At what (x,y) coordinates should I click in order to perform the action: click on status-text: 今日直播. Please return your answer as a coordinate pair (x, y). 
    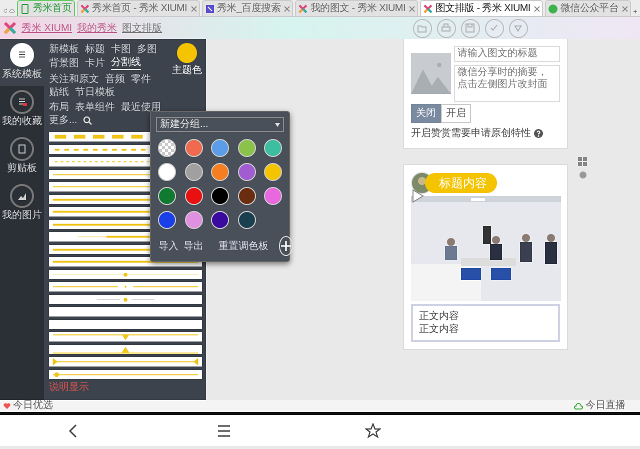
    Looking at the image, I should click on (606, 406).